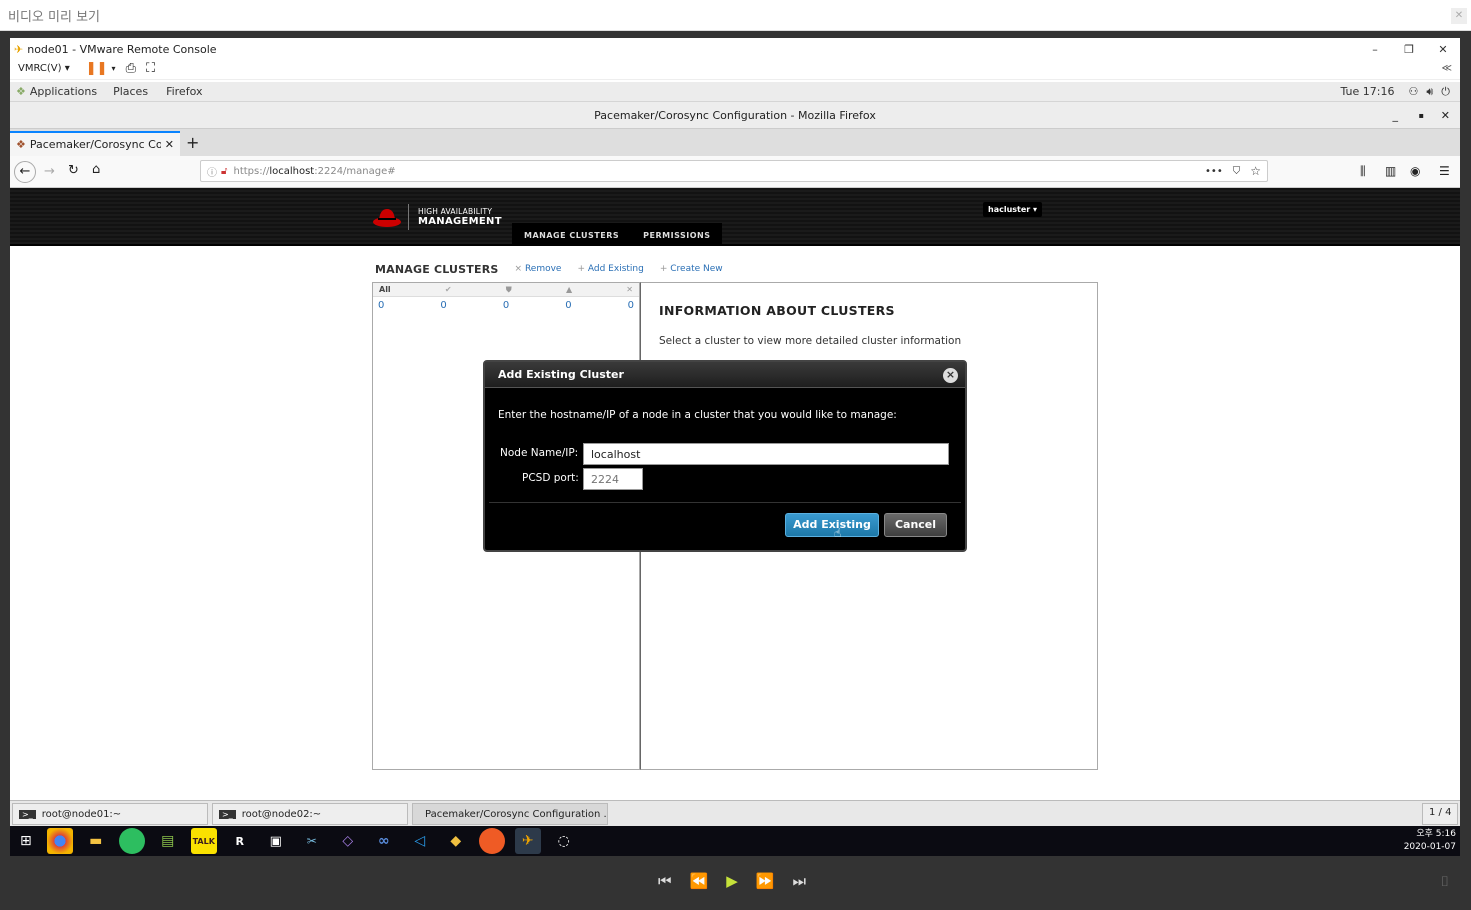 This screenshot has height=910, width=1471. What do you see at coordinates (1444, 171) in the screenshot?
I see `hamburger-menu-icon: ☰` at bounding box center [1444, 171].